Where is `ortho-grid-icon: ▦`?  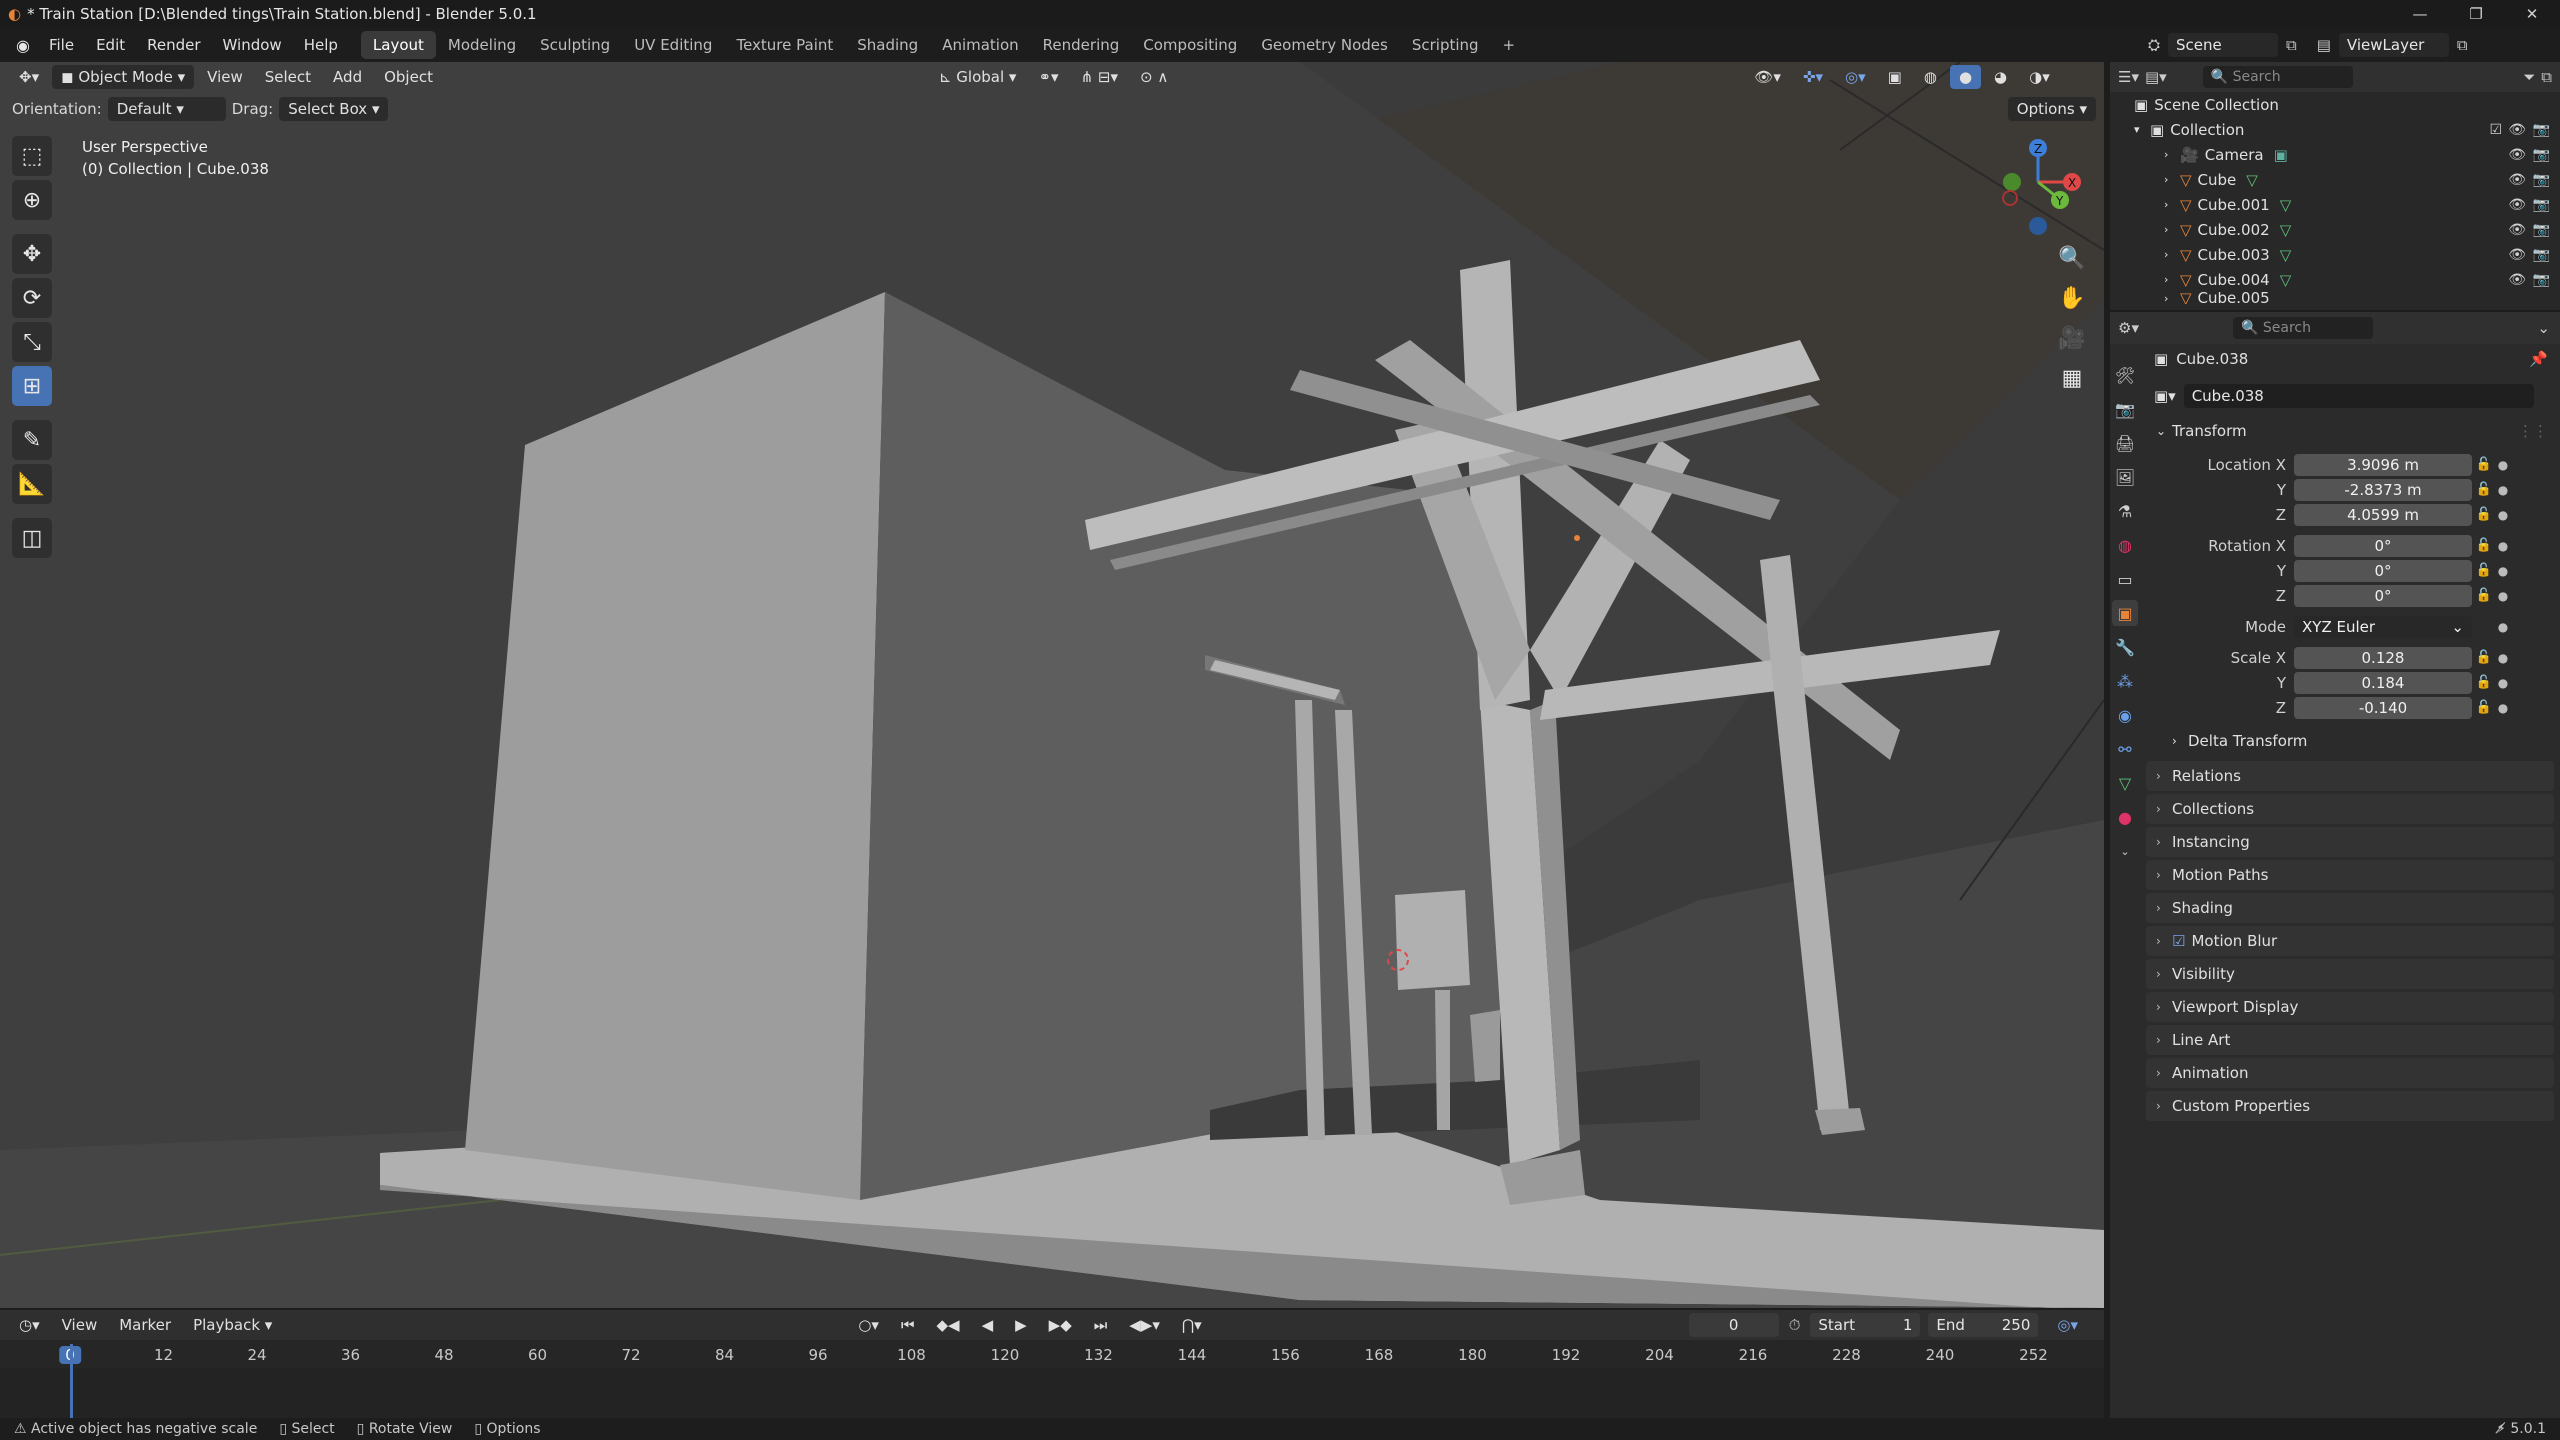 ortho-grid-icon: ▦ is located at coordinates (2072, 378).